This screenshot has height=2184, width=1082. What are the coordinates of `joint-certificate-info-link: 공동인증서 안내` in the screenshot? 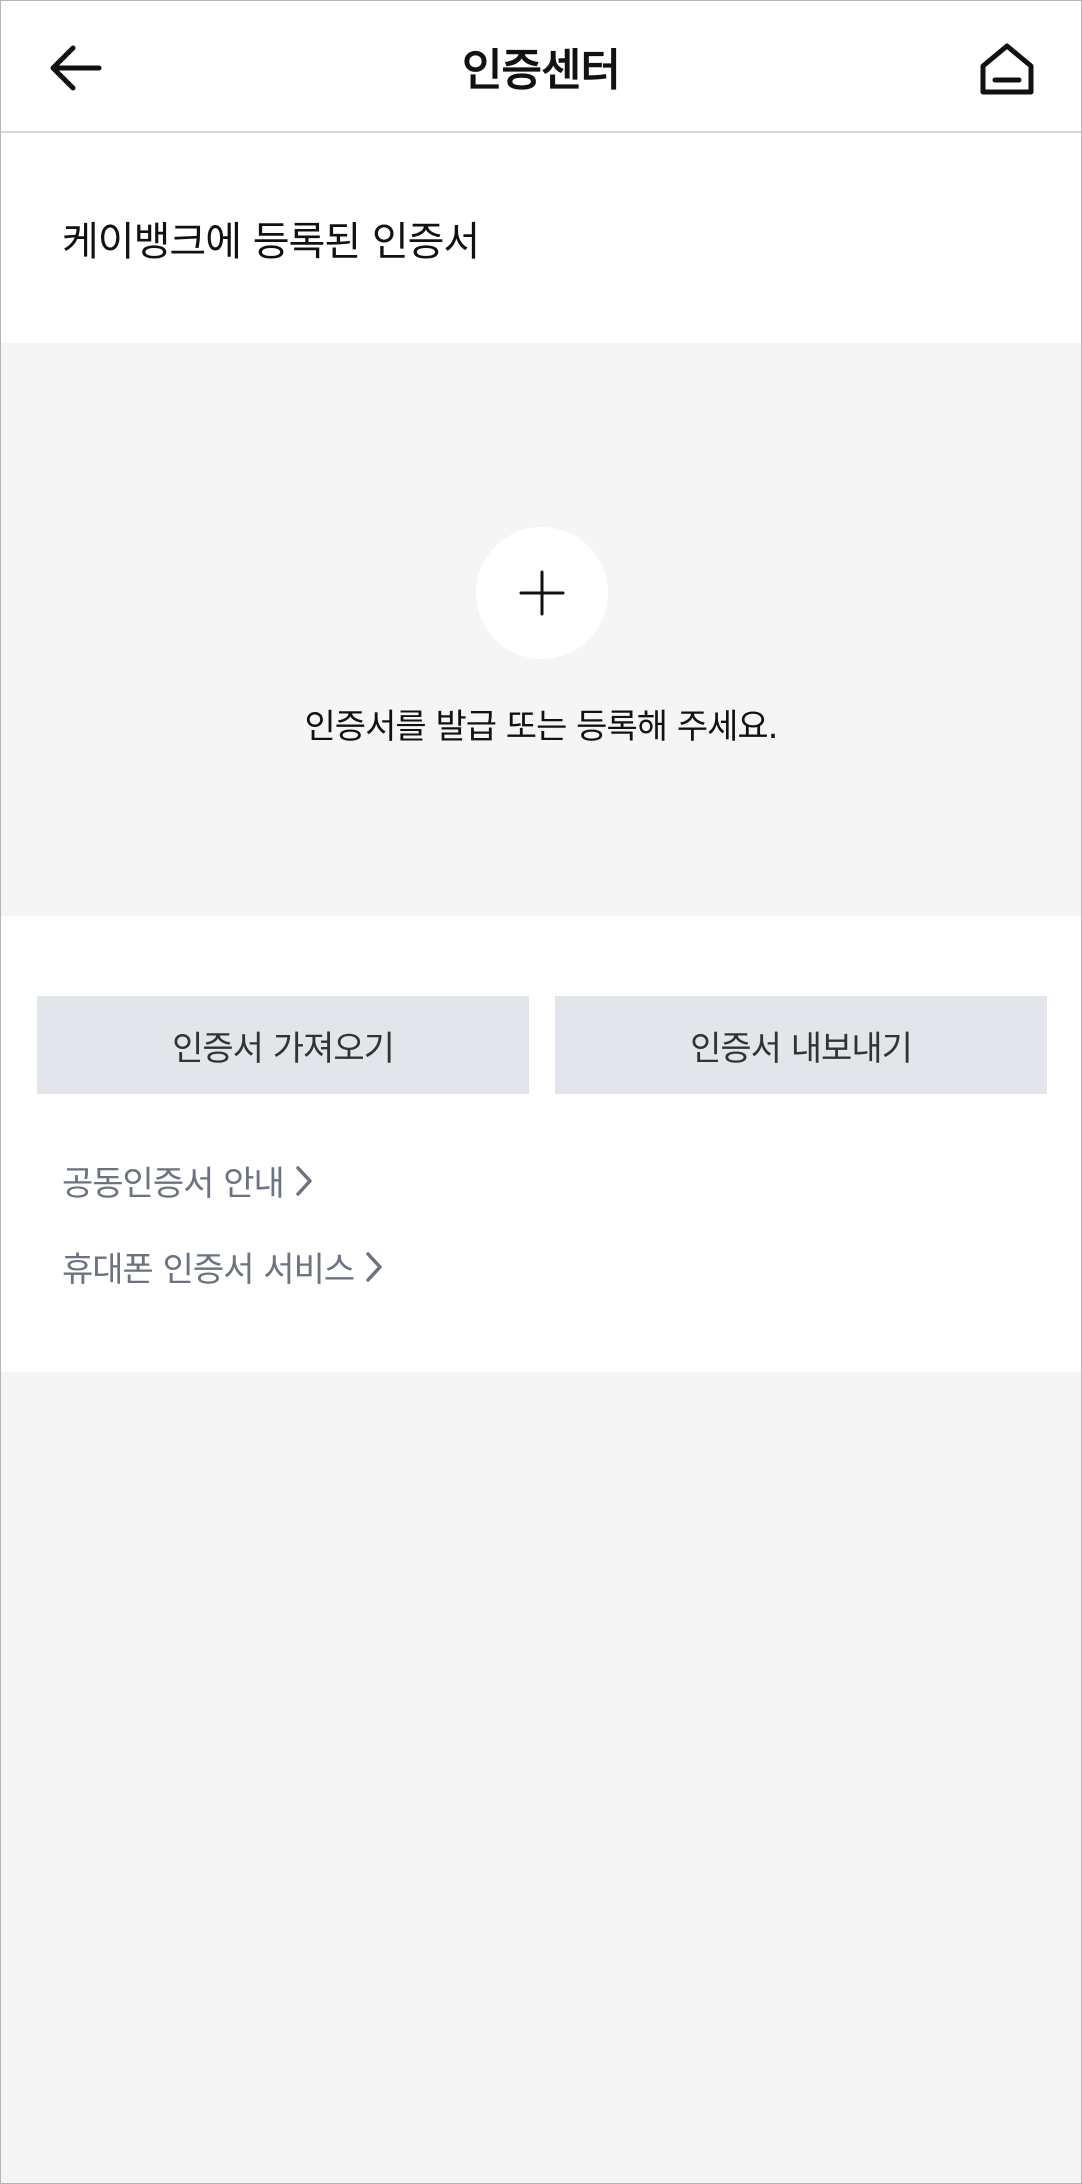 It's located at (188, 1180).